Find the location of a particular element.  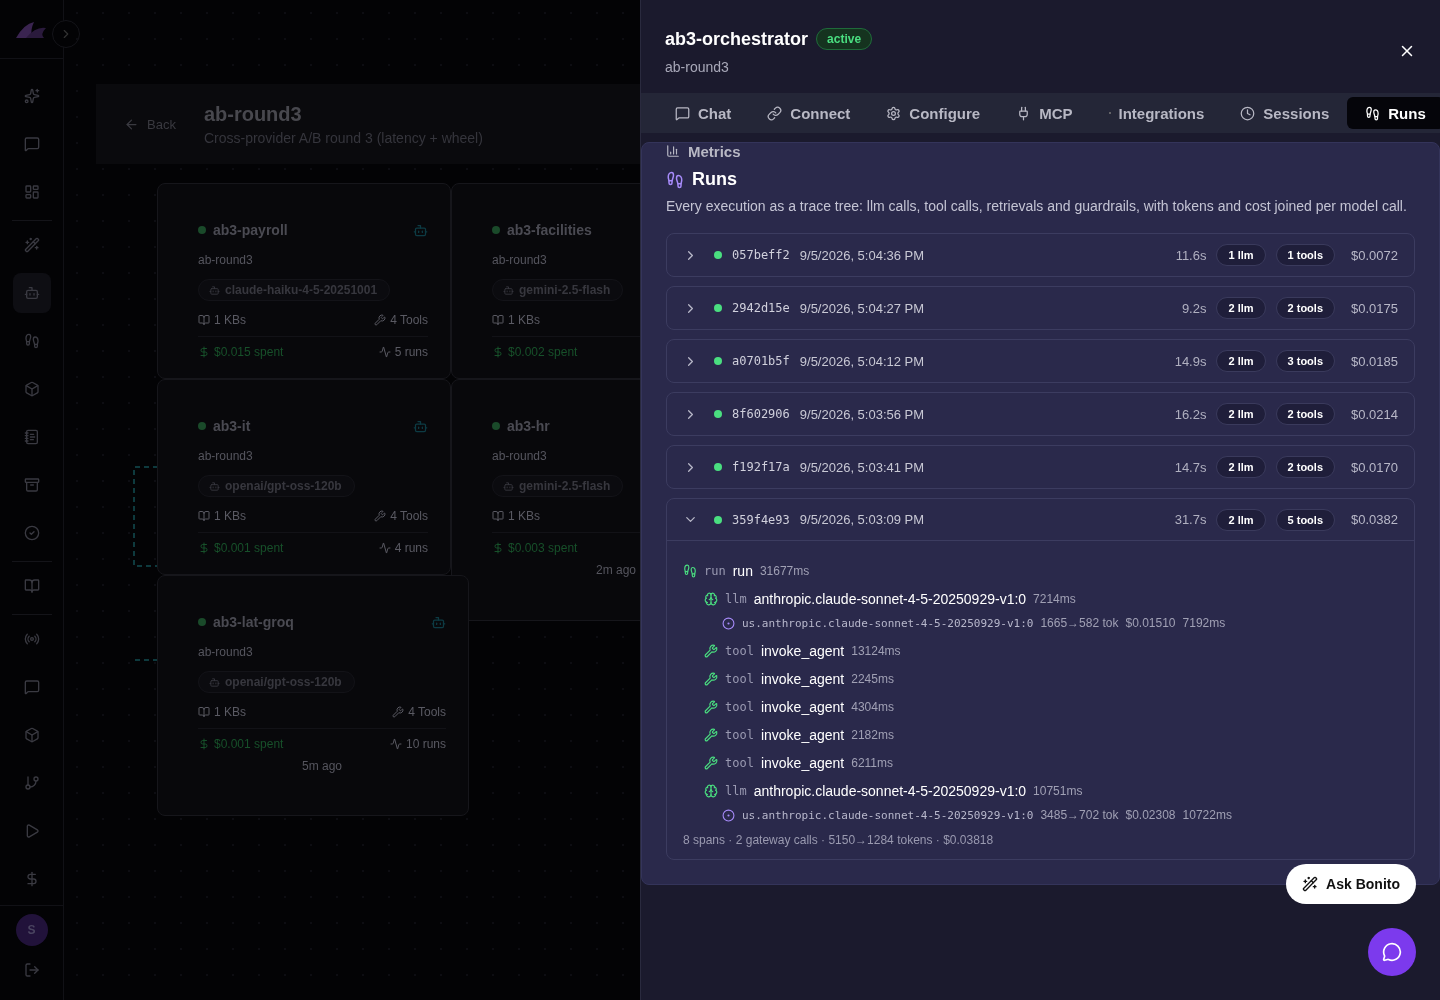

span-duration: 10722ms is located at coordinates (1207, 815).